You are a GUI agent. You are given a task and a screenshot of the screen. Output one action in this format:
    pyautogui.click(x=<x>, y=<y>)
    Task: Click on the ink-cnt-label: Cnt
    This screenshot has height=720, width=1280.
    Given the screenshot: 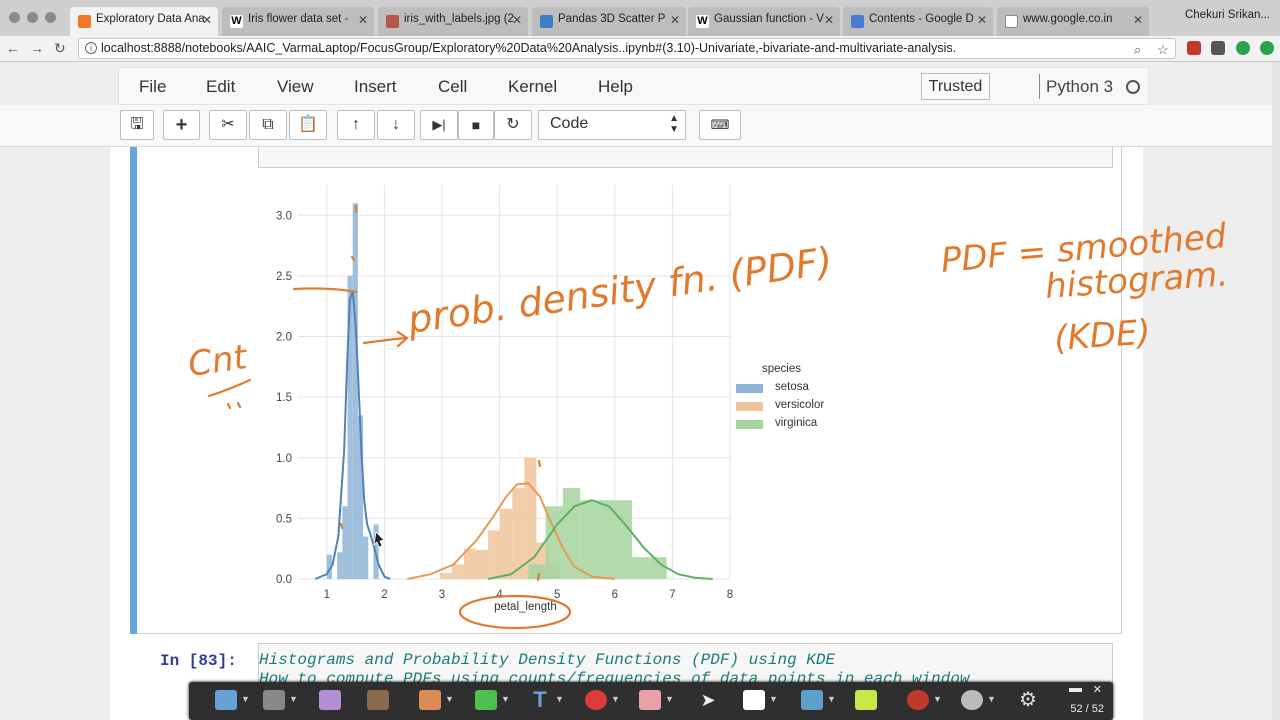 What is the action you would take?
    pyautogui.click(x=218, y=361)
    